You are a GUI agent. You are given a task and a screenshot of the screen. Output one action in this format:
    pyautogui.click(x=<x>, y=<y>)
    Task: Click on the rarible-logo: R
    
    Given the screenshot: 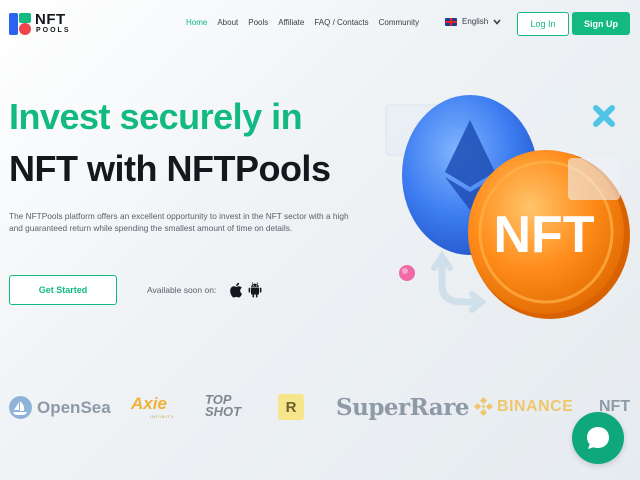 What is the action you would take?
    pyautogui.click(x=291, y=407)
    